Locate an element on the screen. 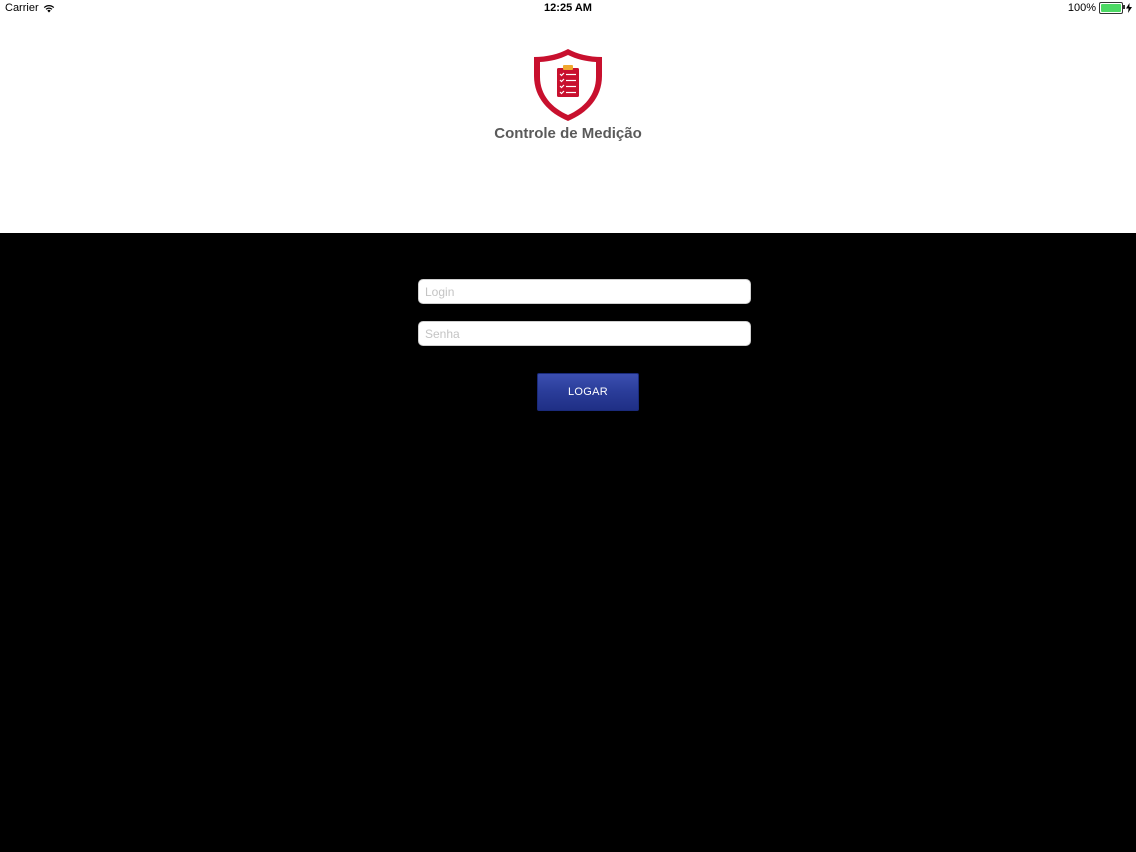 The width and height of the screenshot is (1136, 852). login-input is located at coordinates (584, 291).